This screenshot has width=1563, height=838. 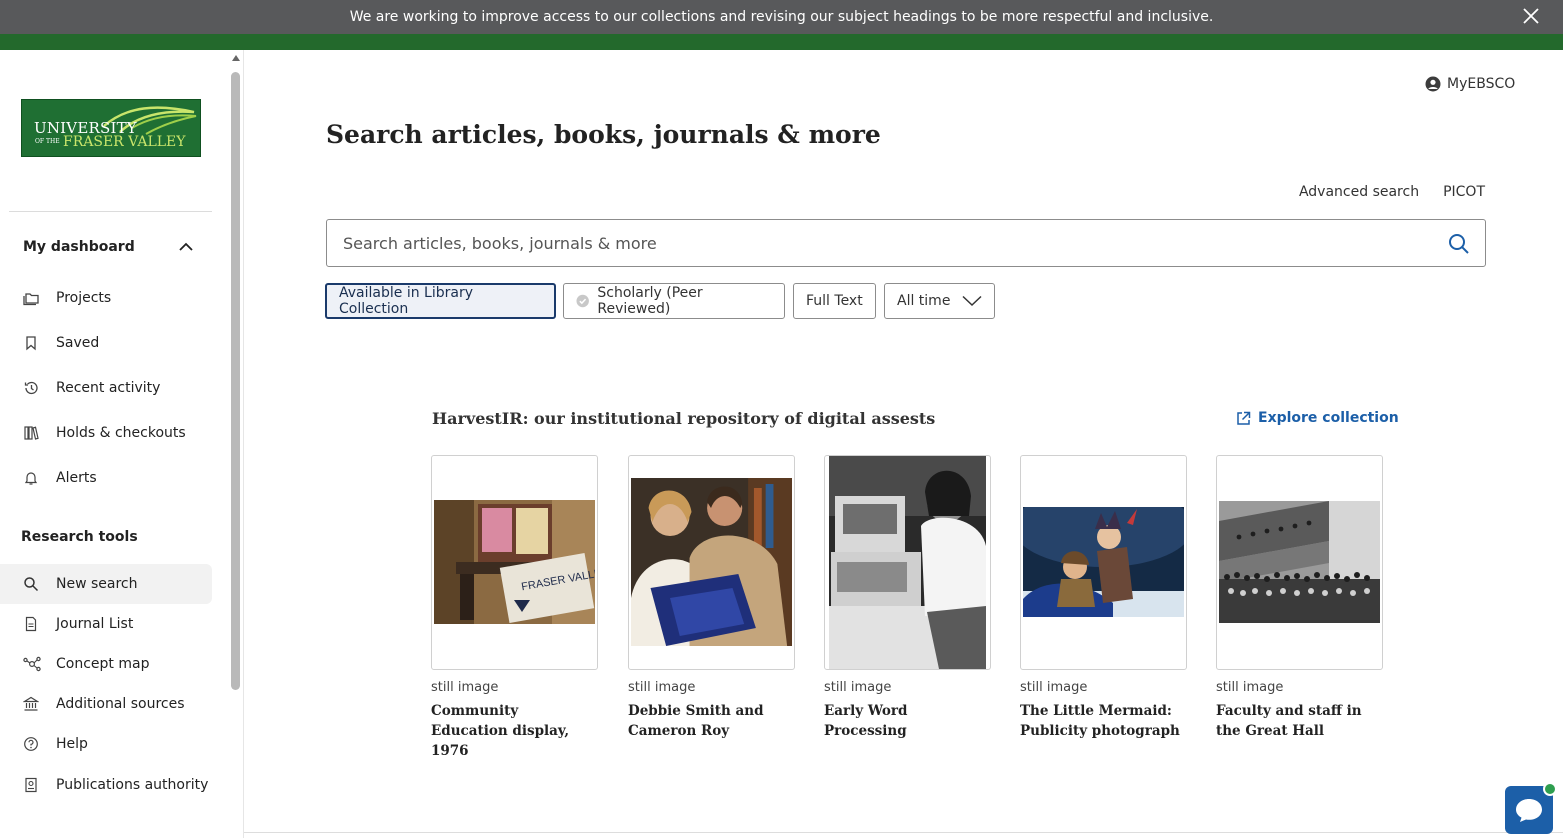 I want to click on explore-collection-link: Explore collection, so click(x=1317, y=418).